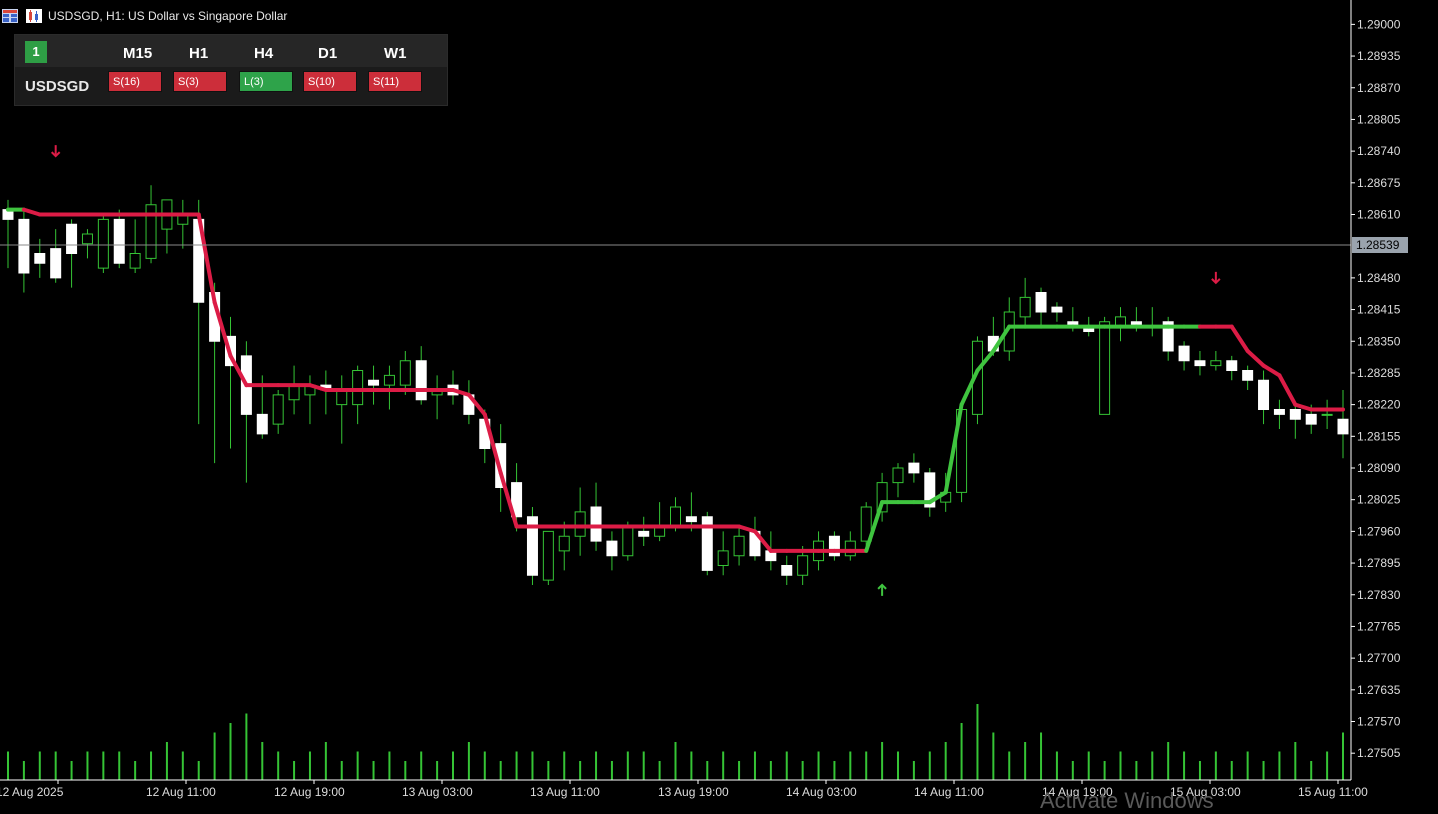 The height and width of the screenshot is (814, 1438). Describe the element at coordinates (1379, 88) in the screenshot. I see `price-tick-label: 1.28870` at that location.